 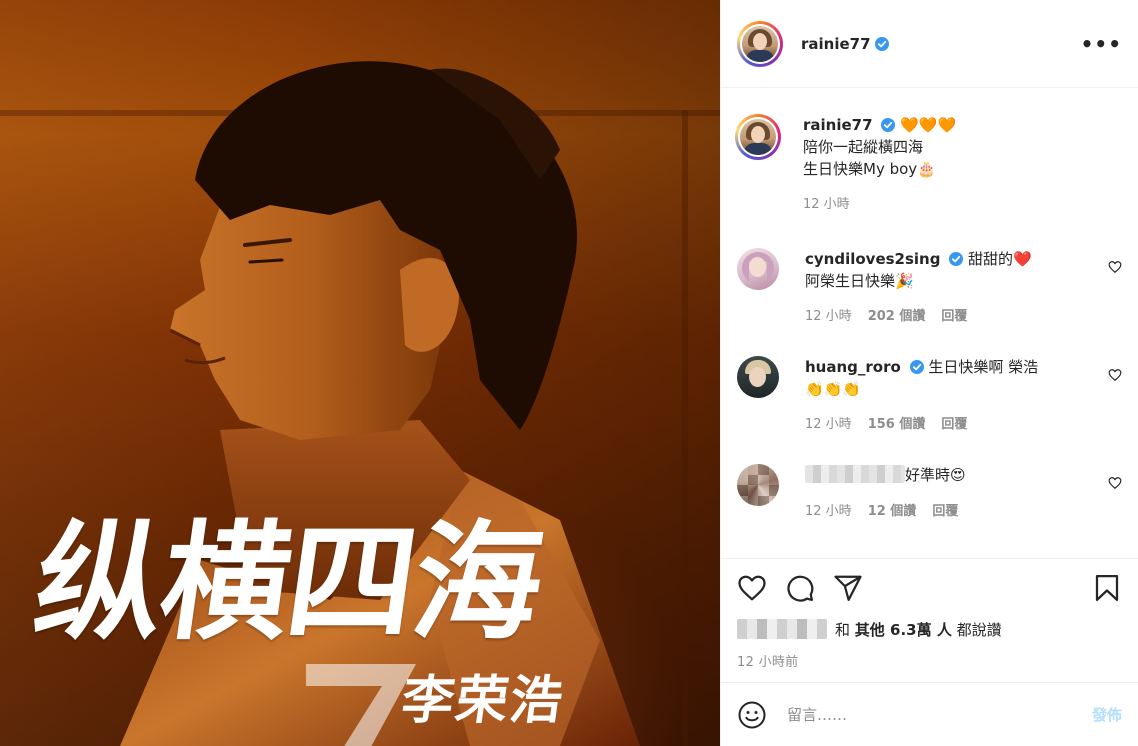 I want to click on artist-name: 李荣浩, so click(x=483, y=701).